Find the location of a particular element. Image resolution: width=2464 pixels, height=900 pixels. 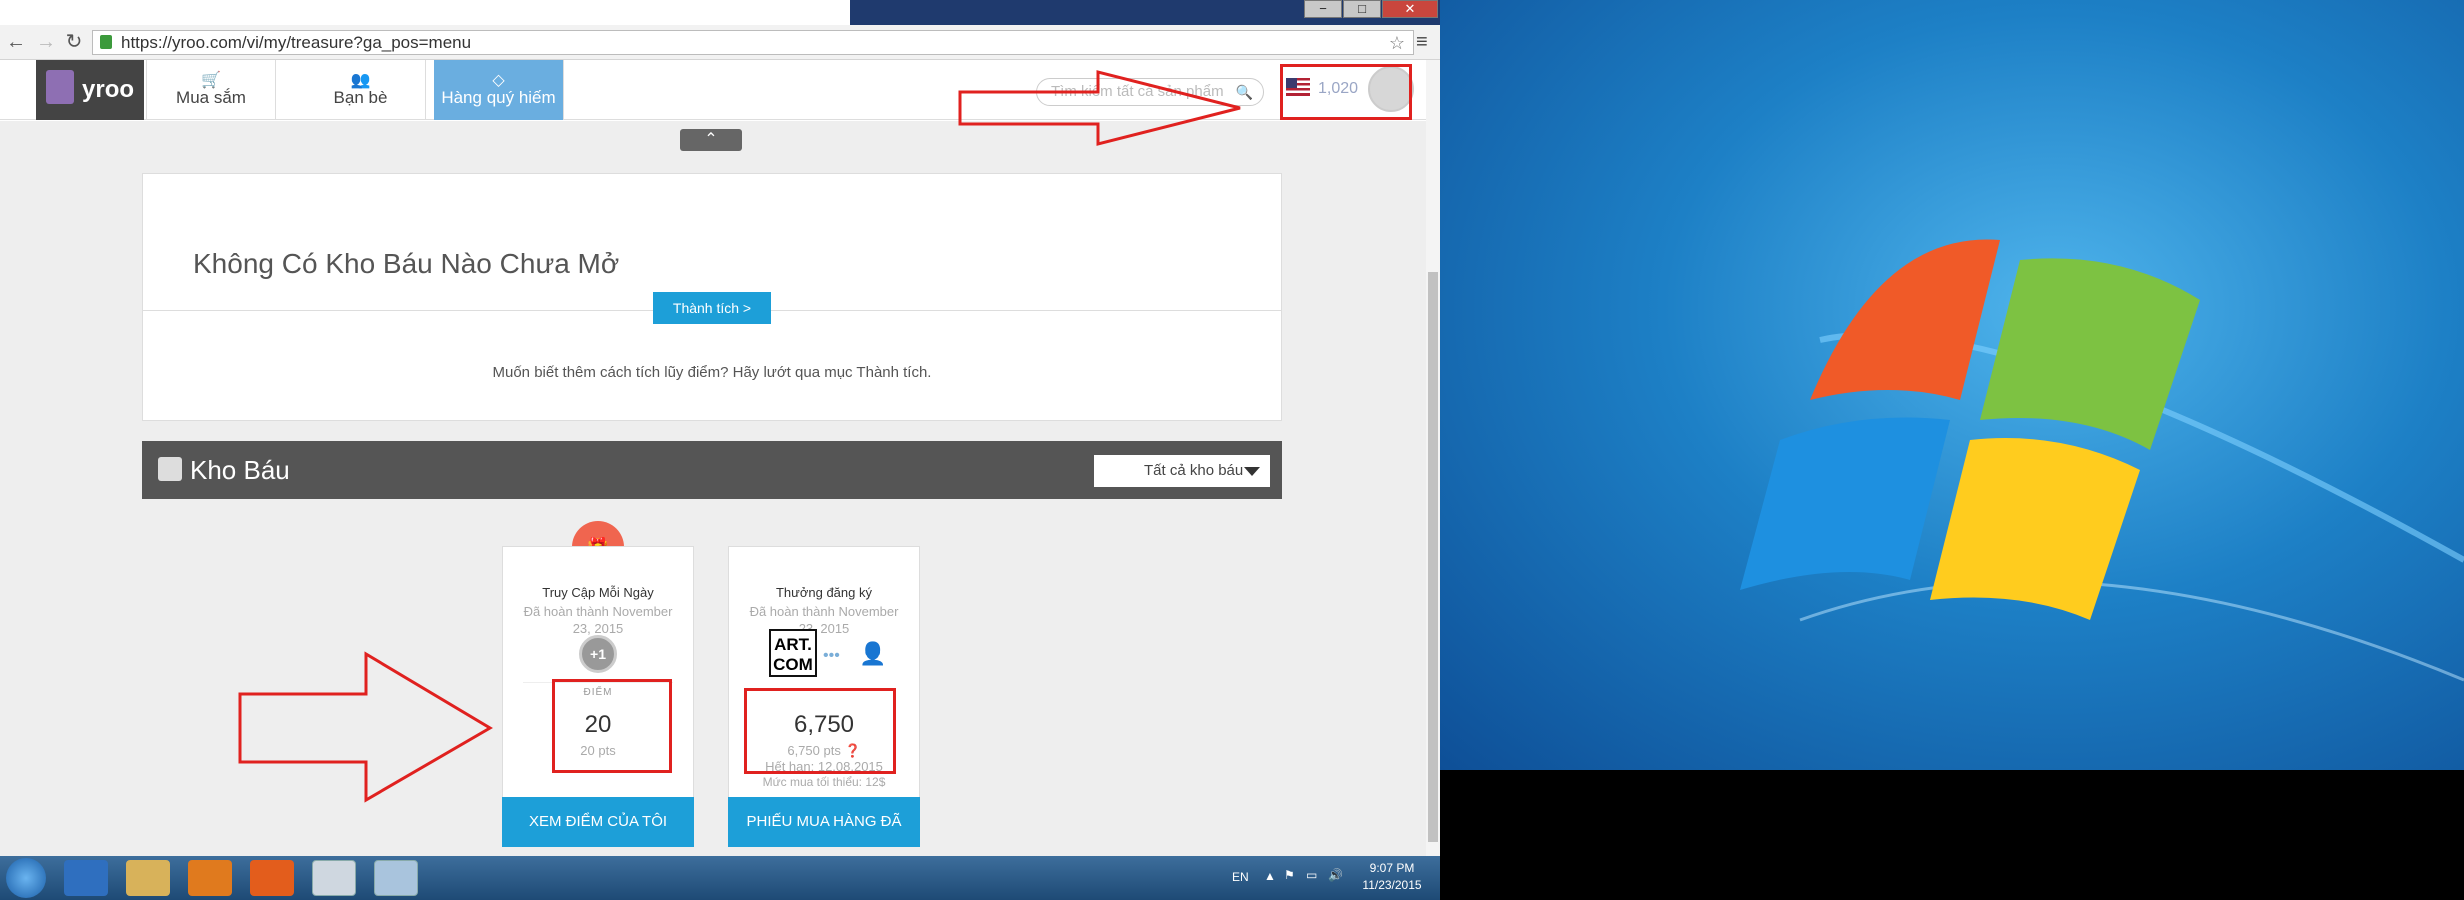

volume-icon: 🔊 is located at coordinates (1335, 875).